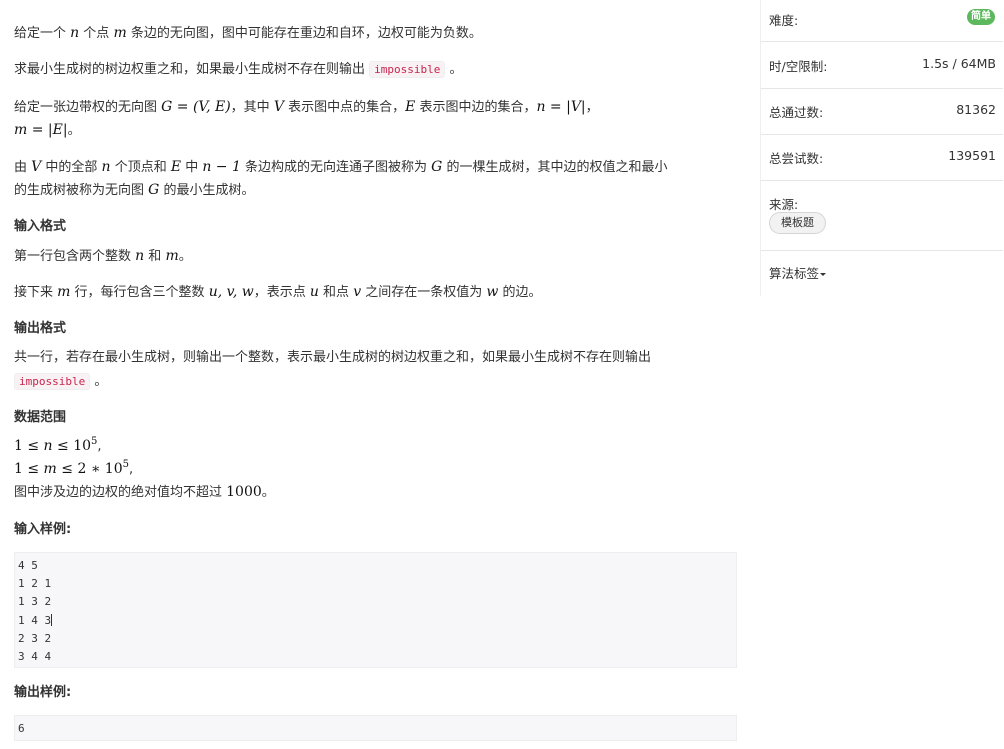 This screenshot has height=749, width=1004. What do you see at coordinates (40, 226) in the screenshot?
I see `input-format-heading: 输入格式` at bounding box center [40, 226].